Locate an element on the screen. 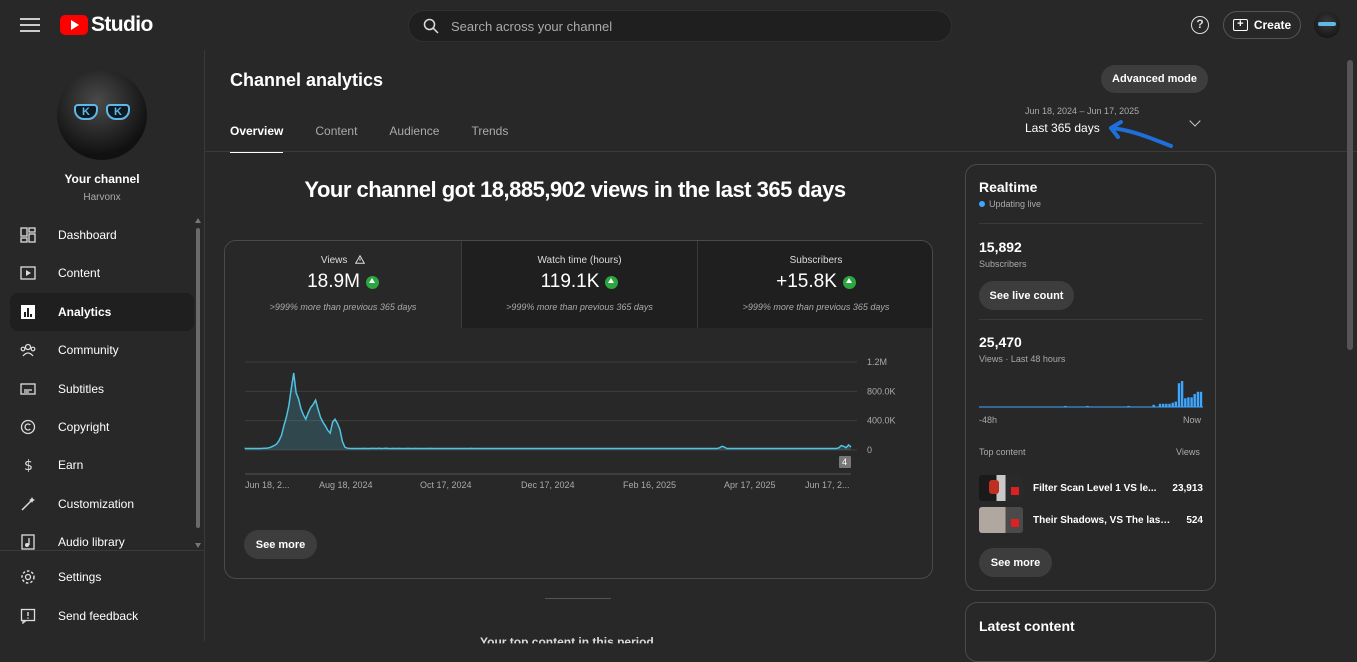 The image size is (1357, 662). sidebar-item-send-feedback: Send feedback is located at coordinates (102, 616).